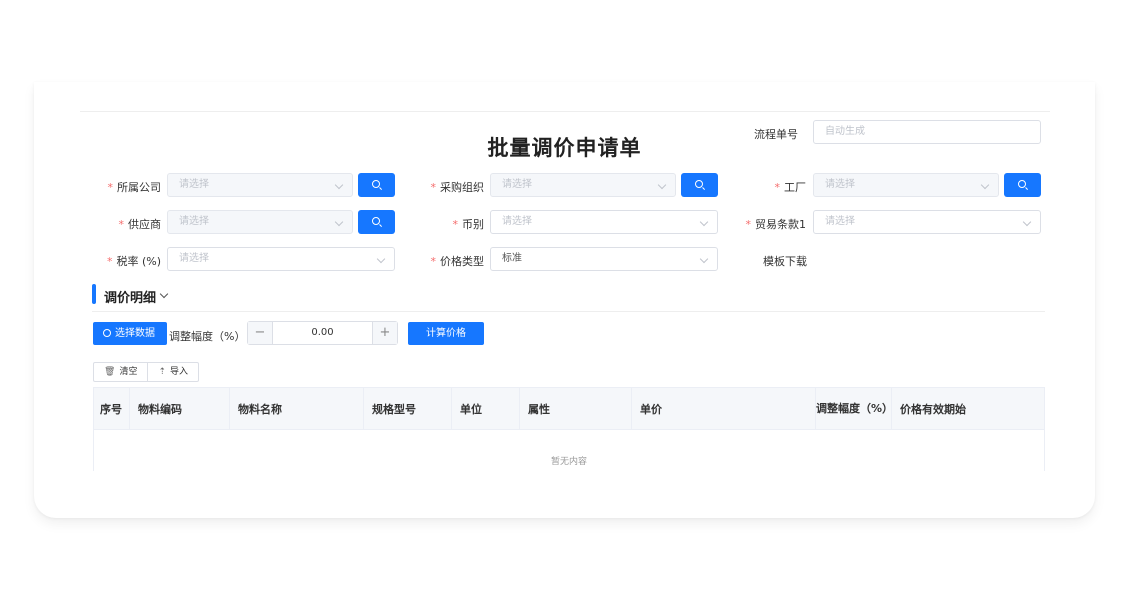  What do you see at coordinates (583, 185) in the screenshot?
I see `purchase-org-select: 请选择` at bounding box center [583, 185].